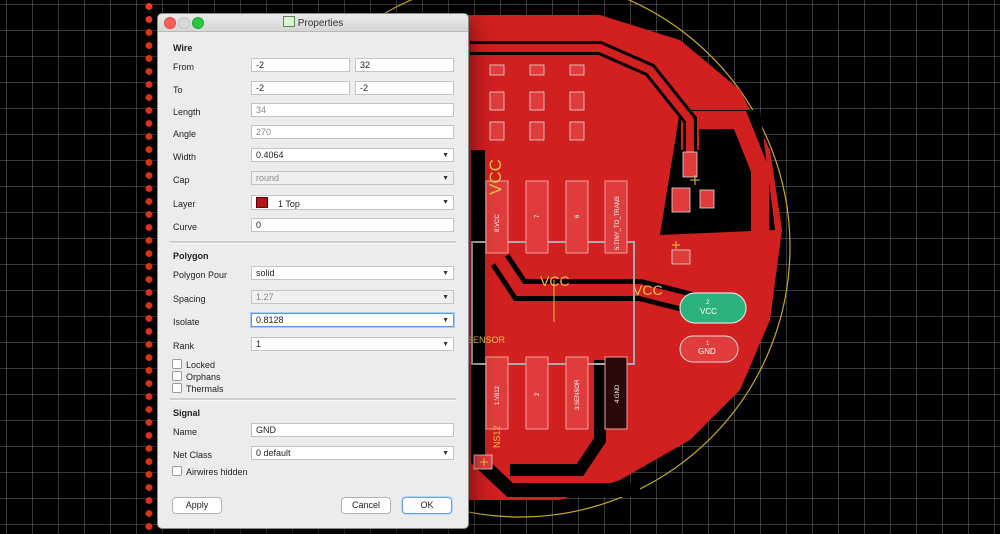 This screenshot has height=534, width=1000. I want to click on label-vcc-big: VCC, so click(495, 177).